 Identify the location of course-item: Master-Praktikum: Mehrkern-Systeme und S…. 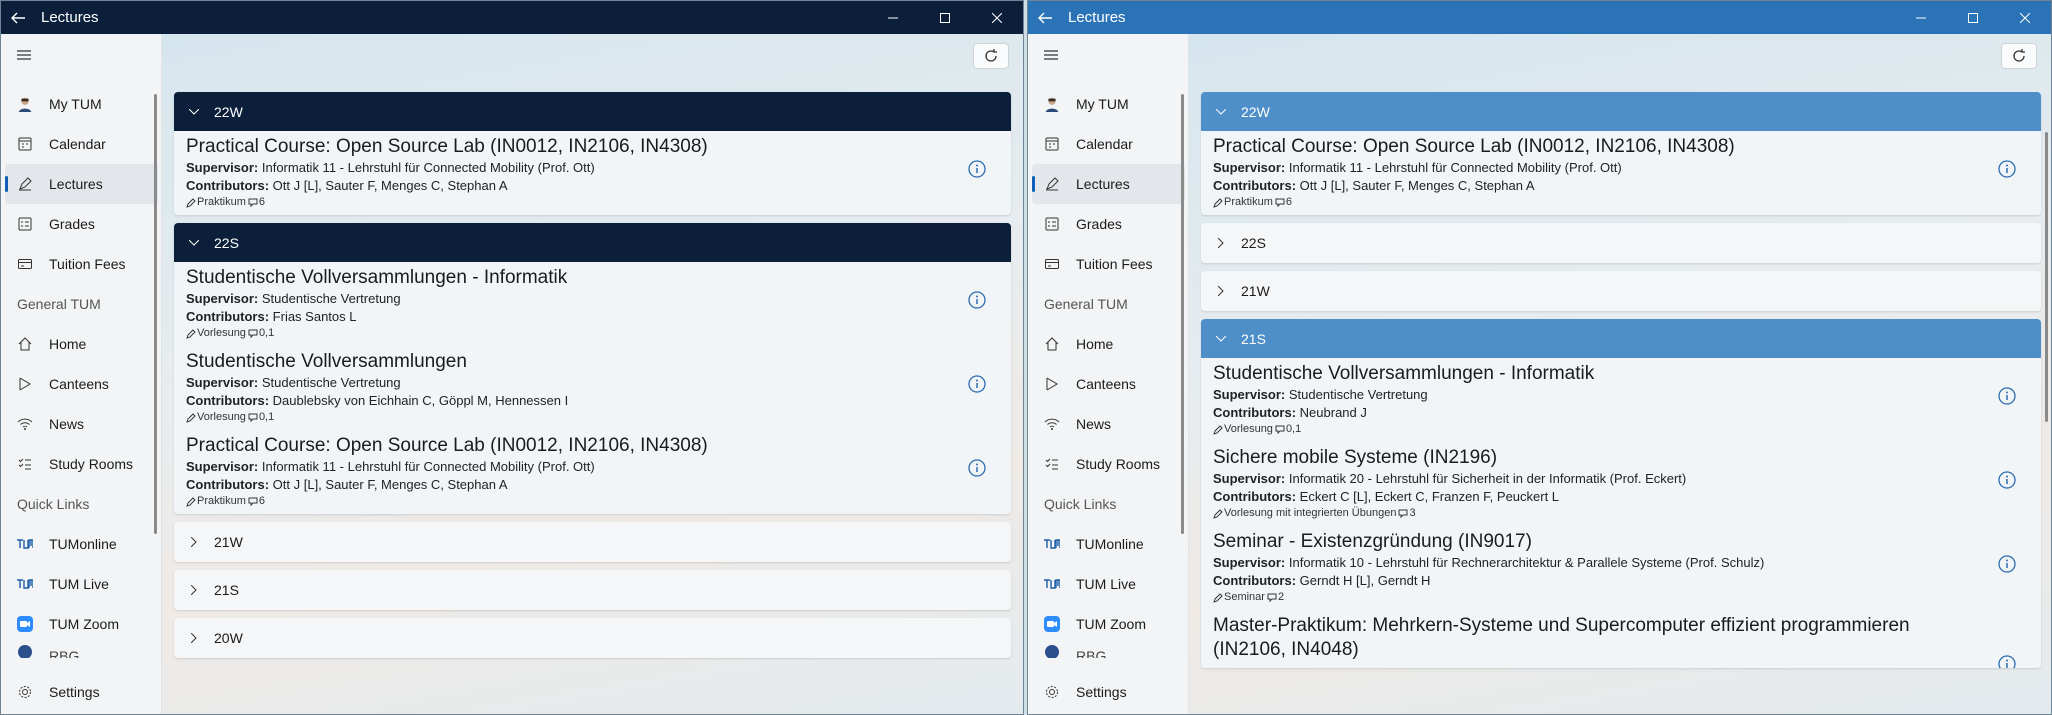
(1621, 639).